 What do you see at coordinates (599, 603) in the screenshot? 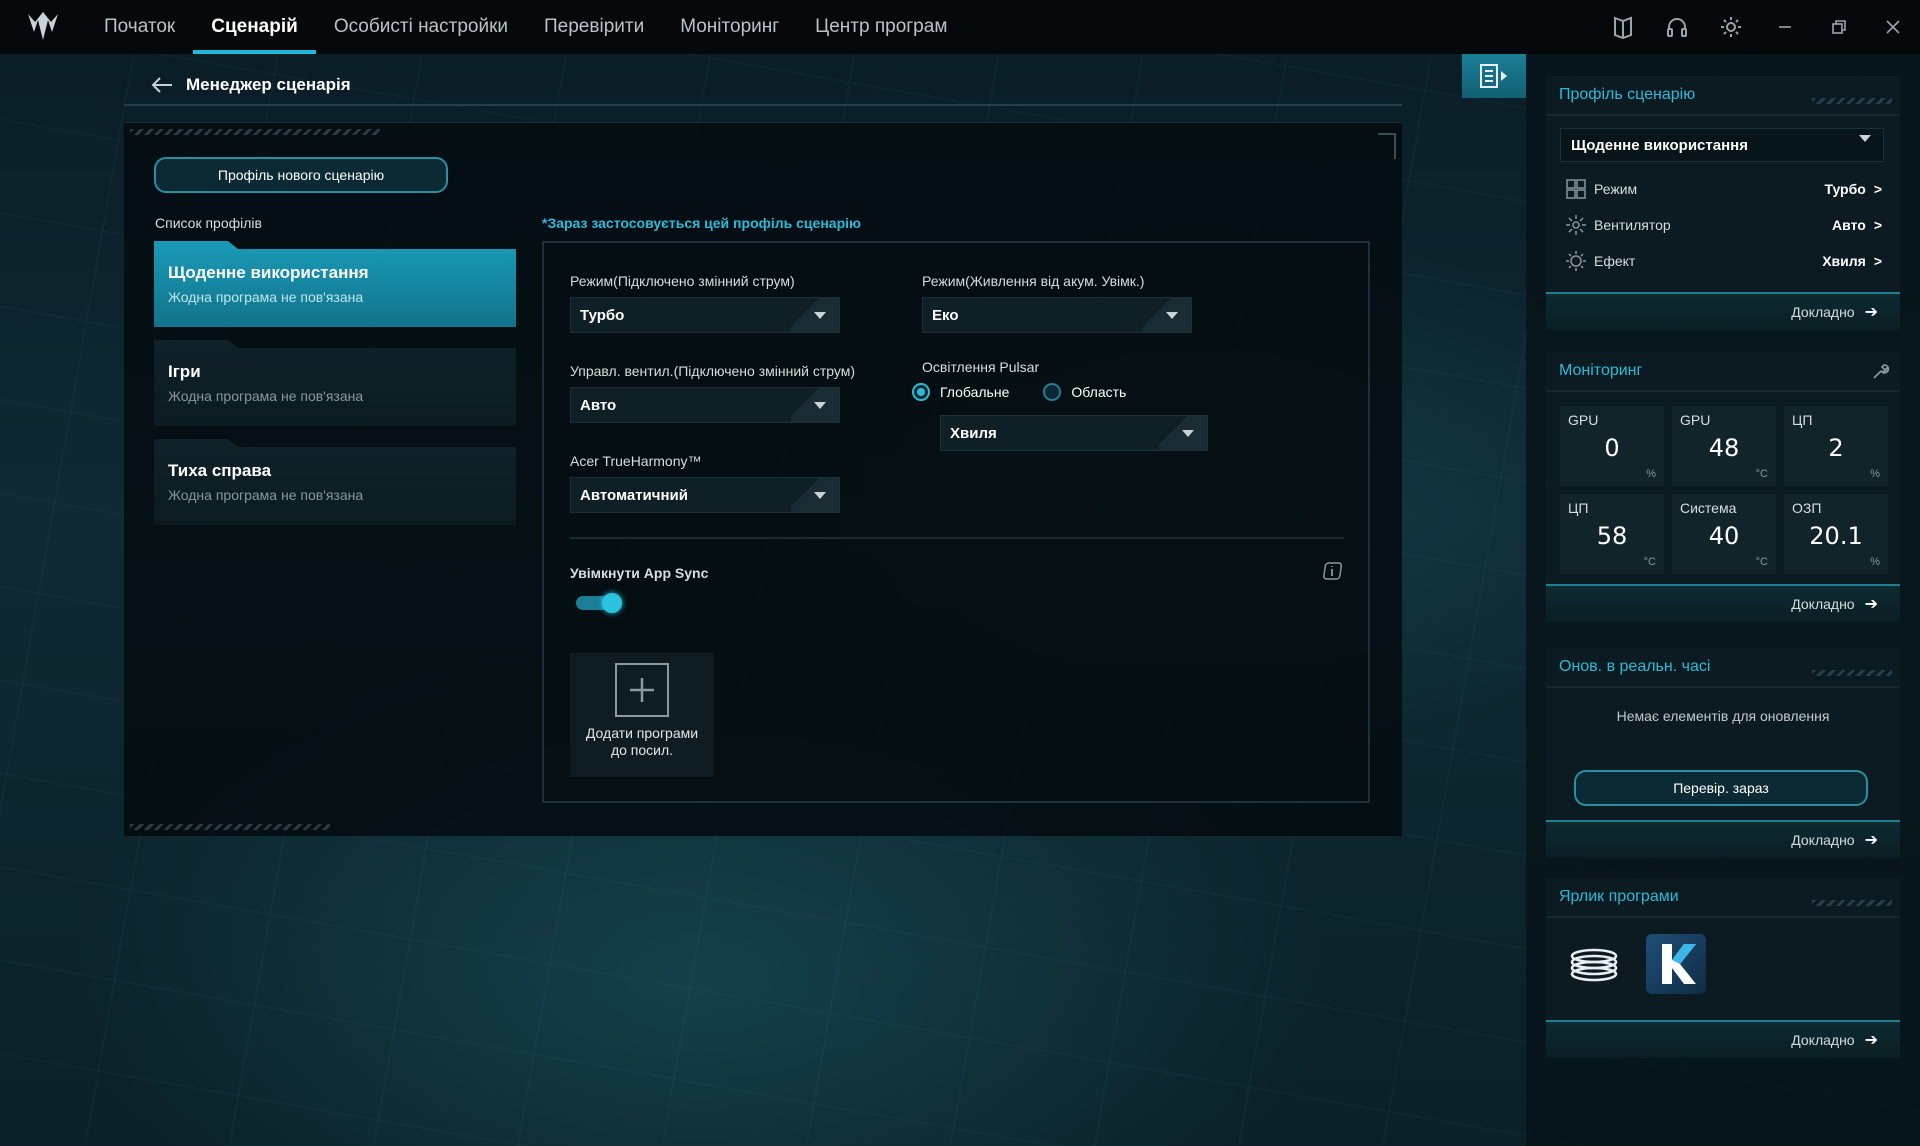
I see `appsync-toggle` at bounding box center [599, 603].